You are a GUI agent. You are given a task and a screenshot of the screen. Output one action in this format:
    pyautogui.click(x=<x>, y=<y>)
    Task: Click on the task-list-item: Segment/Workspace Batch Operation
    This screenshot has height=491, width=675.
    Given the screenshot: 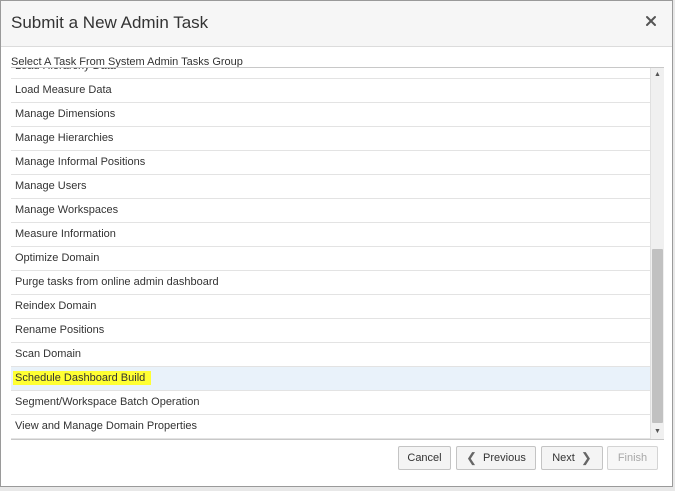 What is the action you would take?
    pyautogui.click(x=330, y=403)
    